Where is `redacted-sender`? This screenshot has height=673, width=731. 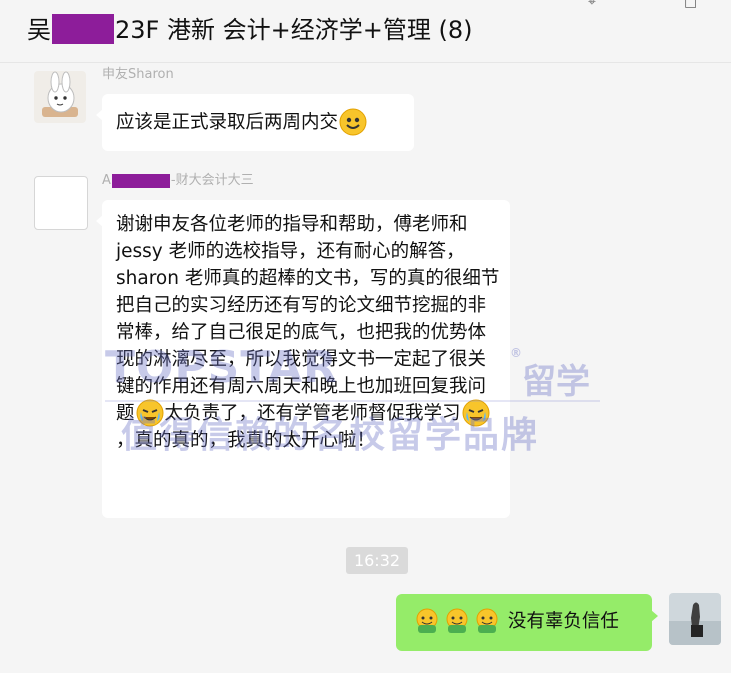
redacted-sender is located at coordinates (140, 180).